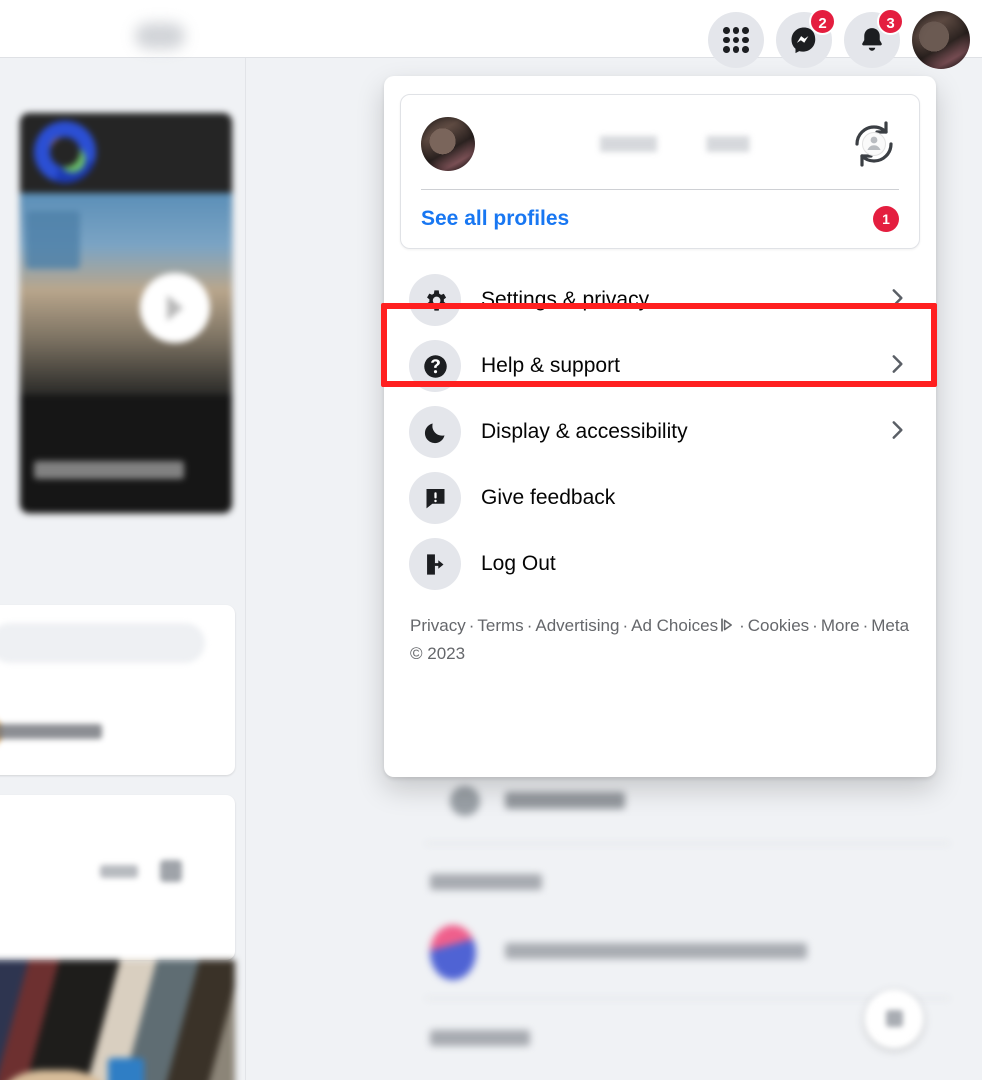  Describe the element at coordinates (109, 470) in the screenshot. I see `story-caption-blur` at that location.